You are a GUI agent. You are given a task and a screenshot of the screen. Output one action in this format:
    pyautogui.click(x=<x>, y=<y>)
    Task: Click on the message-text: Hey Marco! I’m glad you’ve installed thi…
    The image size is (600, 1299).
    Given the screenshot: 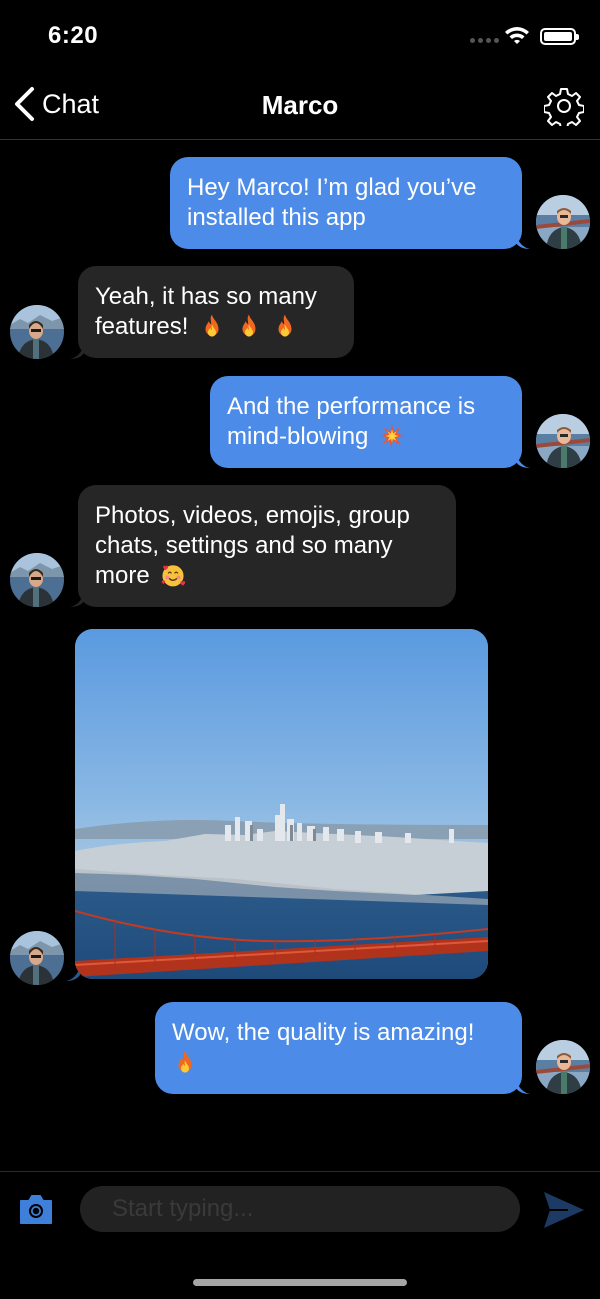 What is the action you would take?
    pyautogui.click(x=332, y=202)
    